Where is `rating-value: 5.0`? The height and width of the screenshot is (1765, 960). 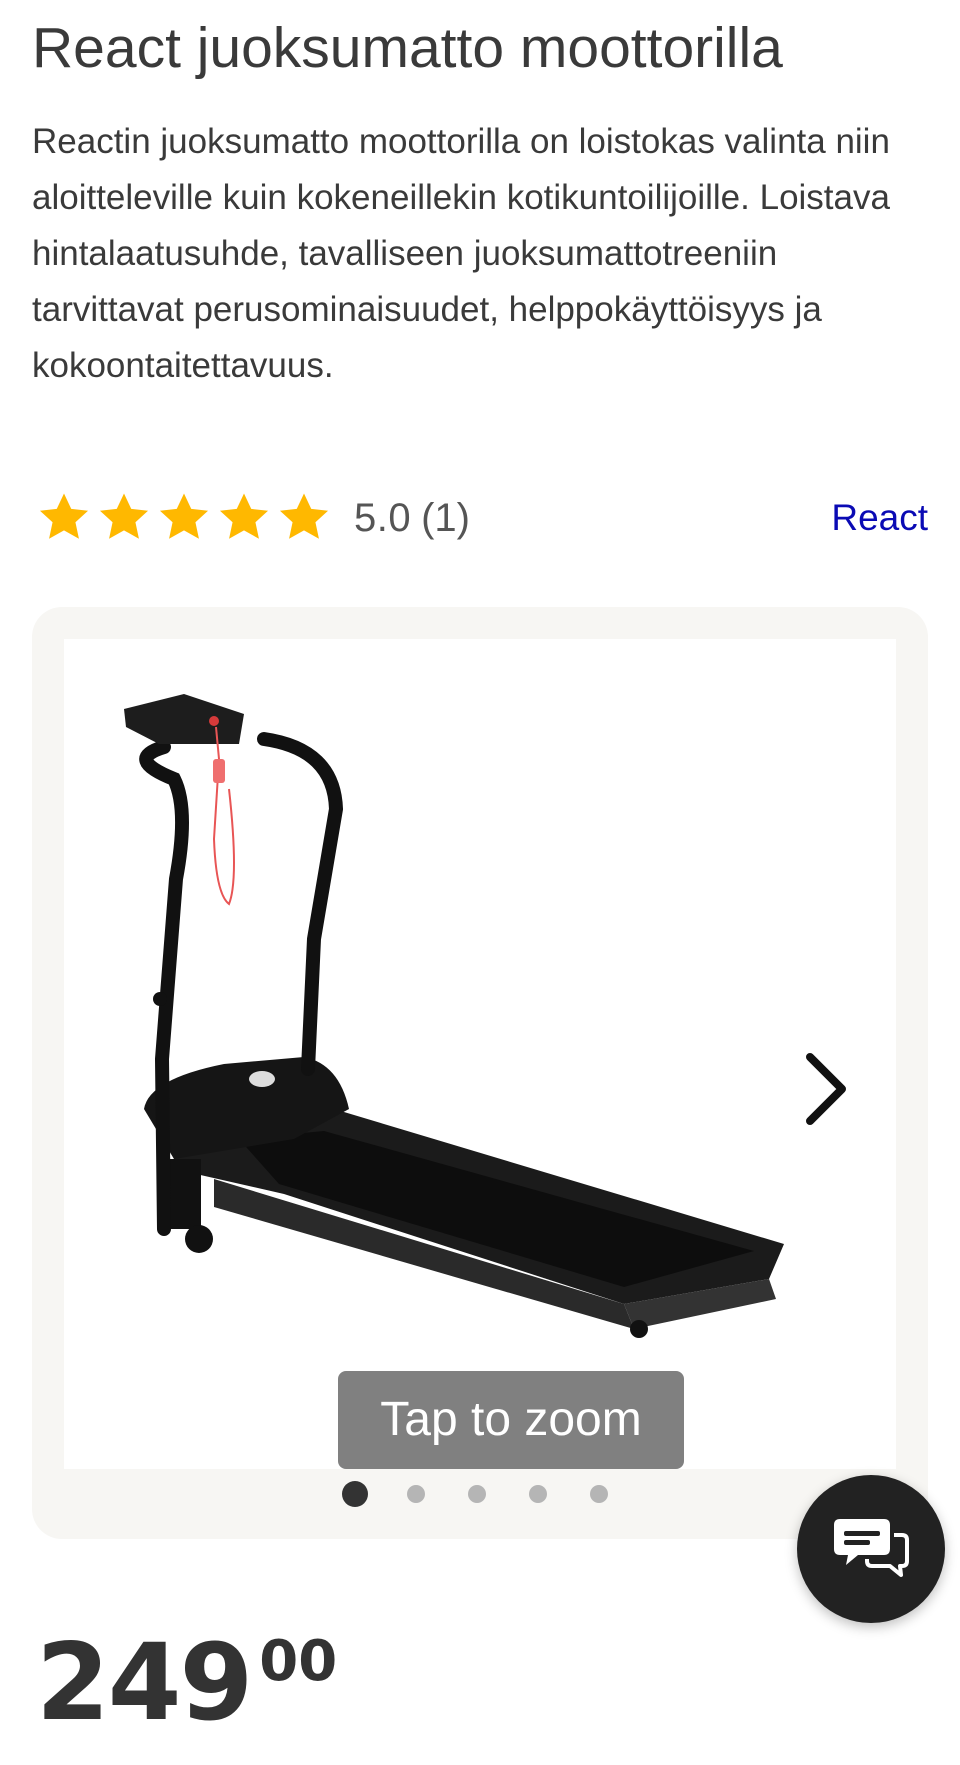
rating-value: 5.0 is located at coordinates (383, 517).